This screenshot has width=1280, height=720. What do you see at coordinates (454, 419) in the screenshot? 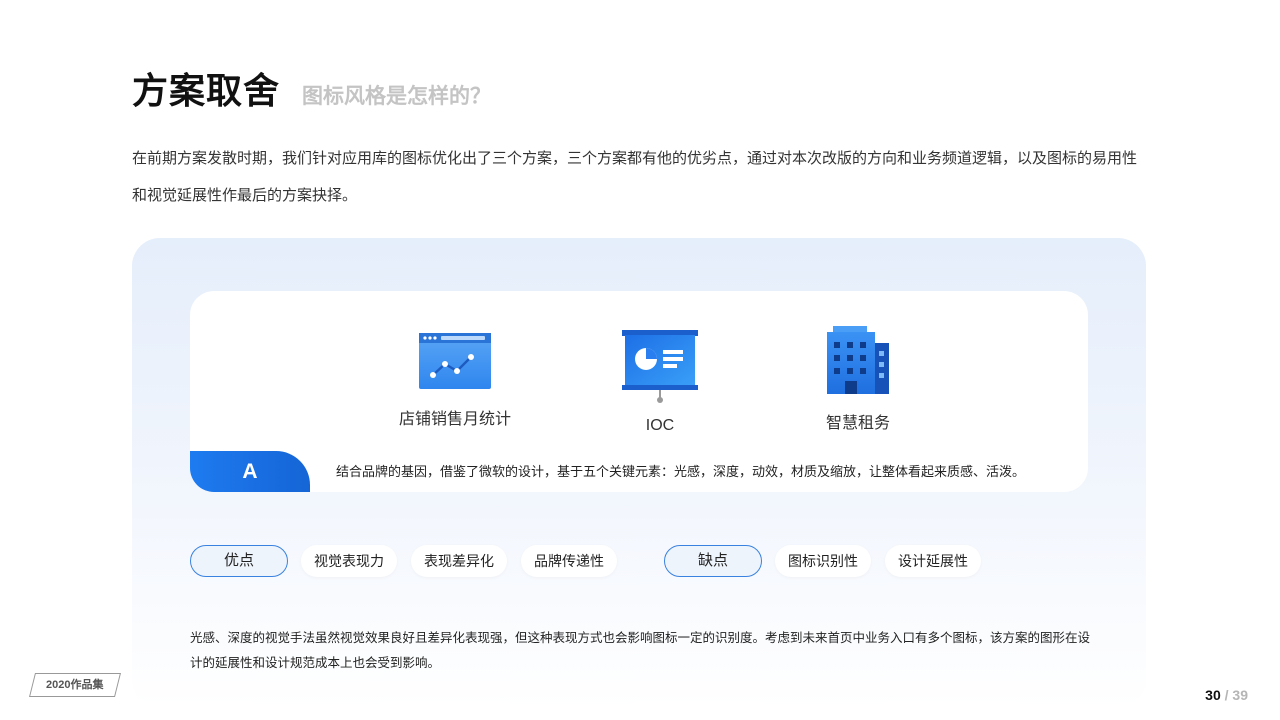
I see `icon-label: 店铺销售月统计` at bounding box center [454, 419].